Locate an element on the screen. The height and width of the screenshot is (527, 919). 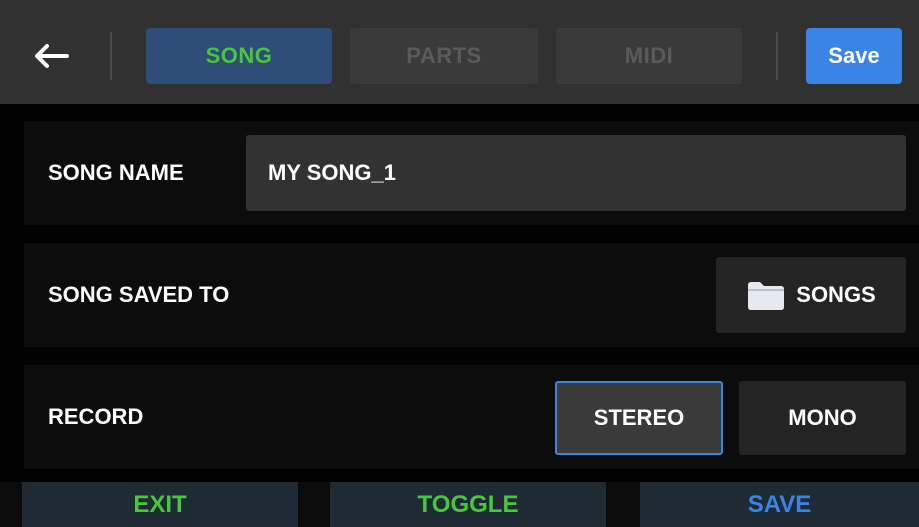
toggle-softkey: TOGGLE is located at coordinates (468, 504).